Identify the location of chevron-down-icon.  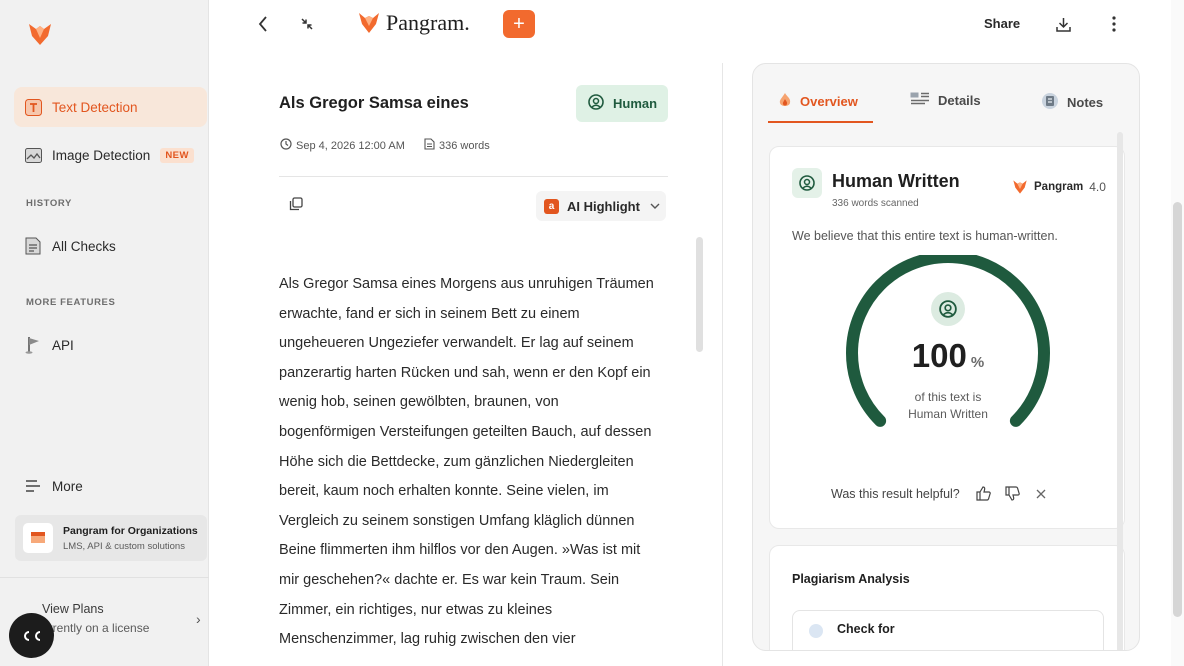
(655, 206).